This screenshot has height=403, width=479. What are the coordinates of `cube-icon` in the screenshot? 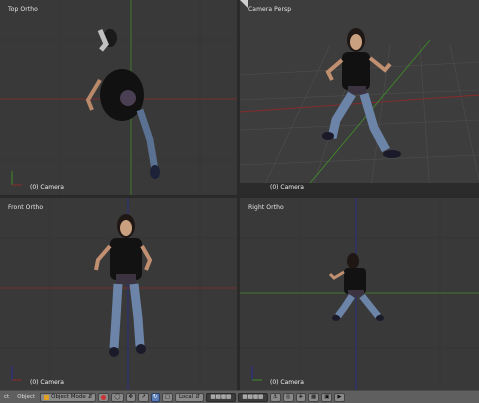 It's located at (47, 397).